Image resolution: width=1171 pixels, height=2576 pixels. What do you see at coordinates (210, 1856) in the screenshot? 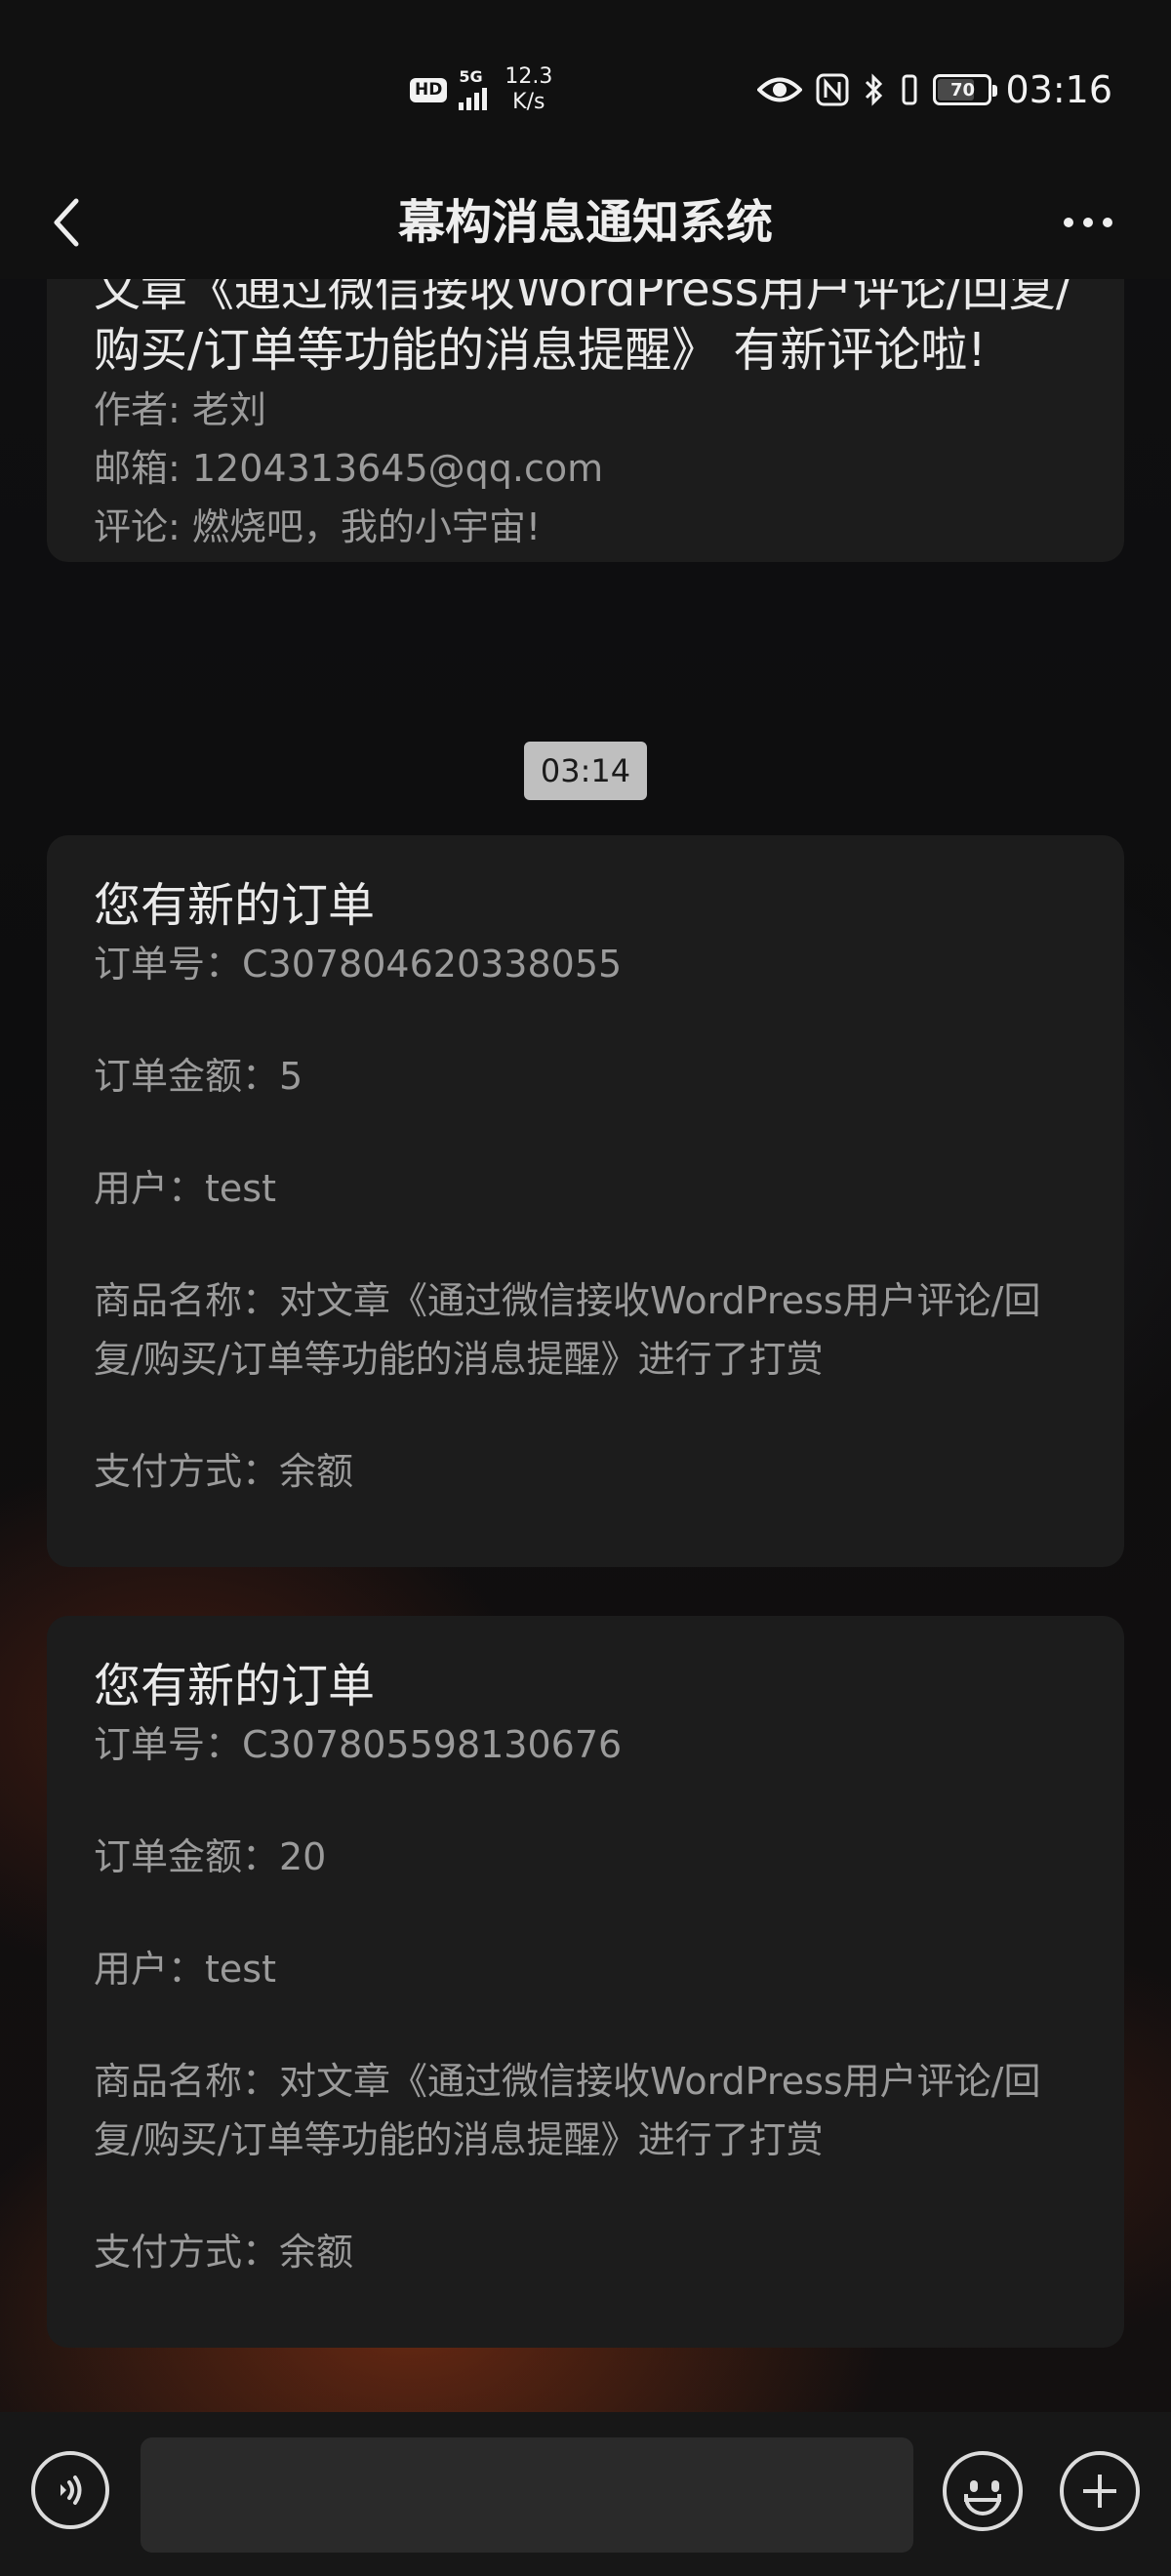
I see `order-amount: 订单金额：20` at bounding box center [210, 1856].